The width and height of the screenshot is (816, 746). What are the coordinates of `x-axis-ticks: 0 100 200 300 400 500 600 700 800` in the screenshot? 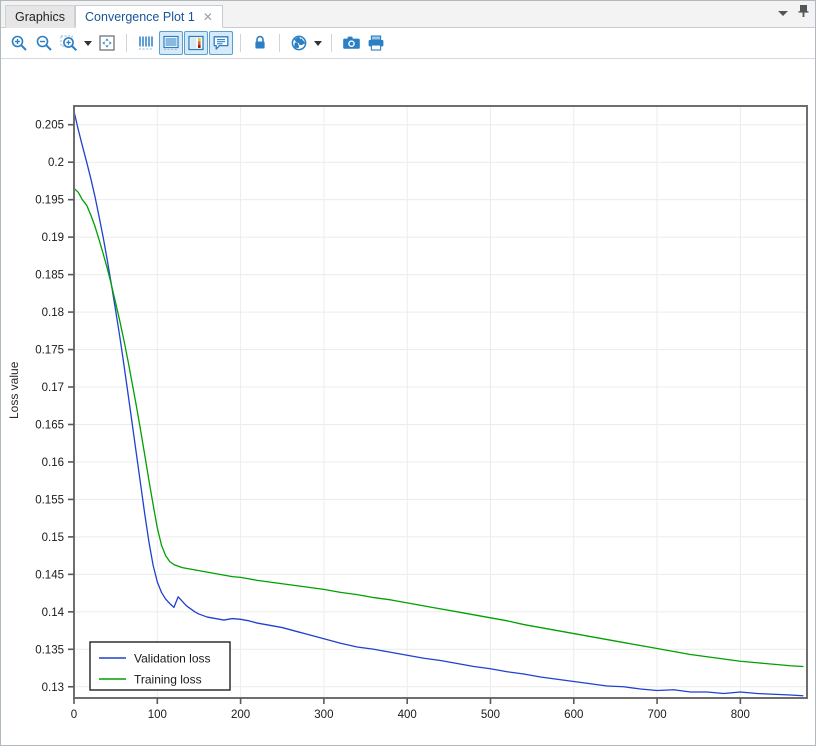 It's located at (410, 709).